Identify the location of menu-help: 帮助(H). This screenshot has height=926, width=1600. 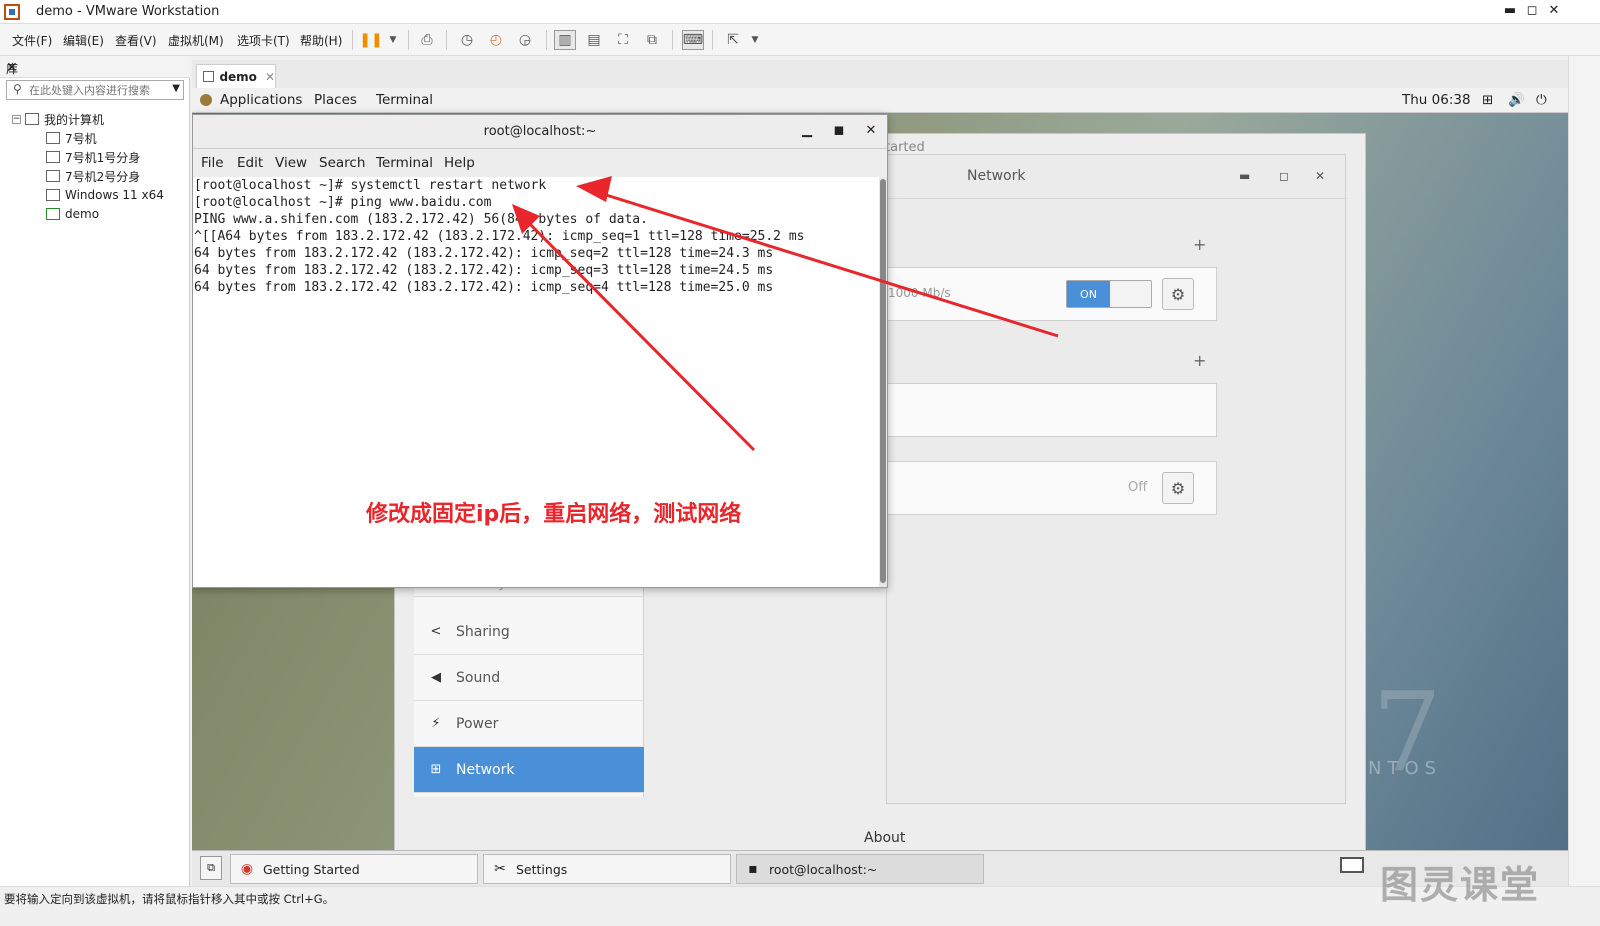
(321, 40).